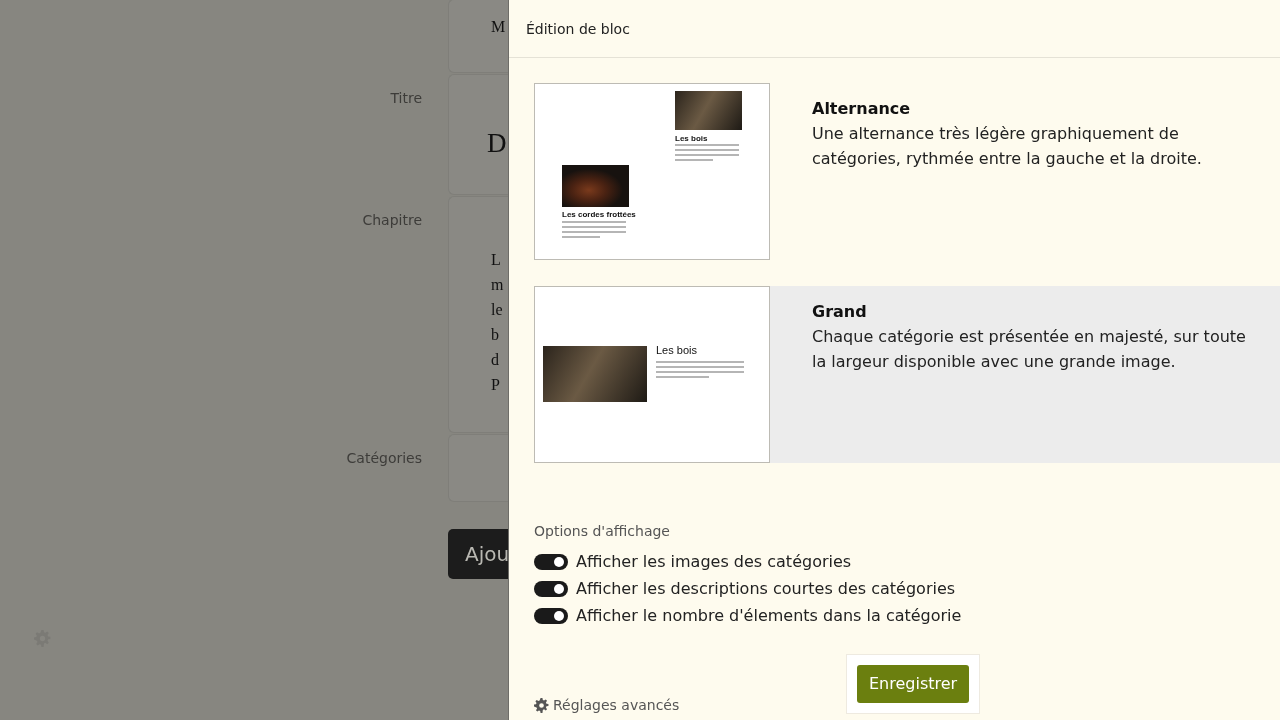 This screenshot has width=1280, height=720. Describe the element at coordinates (1029, 349) in the screenshot. I see `layout-description: Chaque catégorie est présentée en majesté, sur toute la largeur disponible avec une grande image.` at that location.